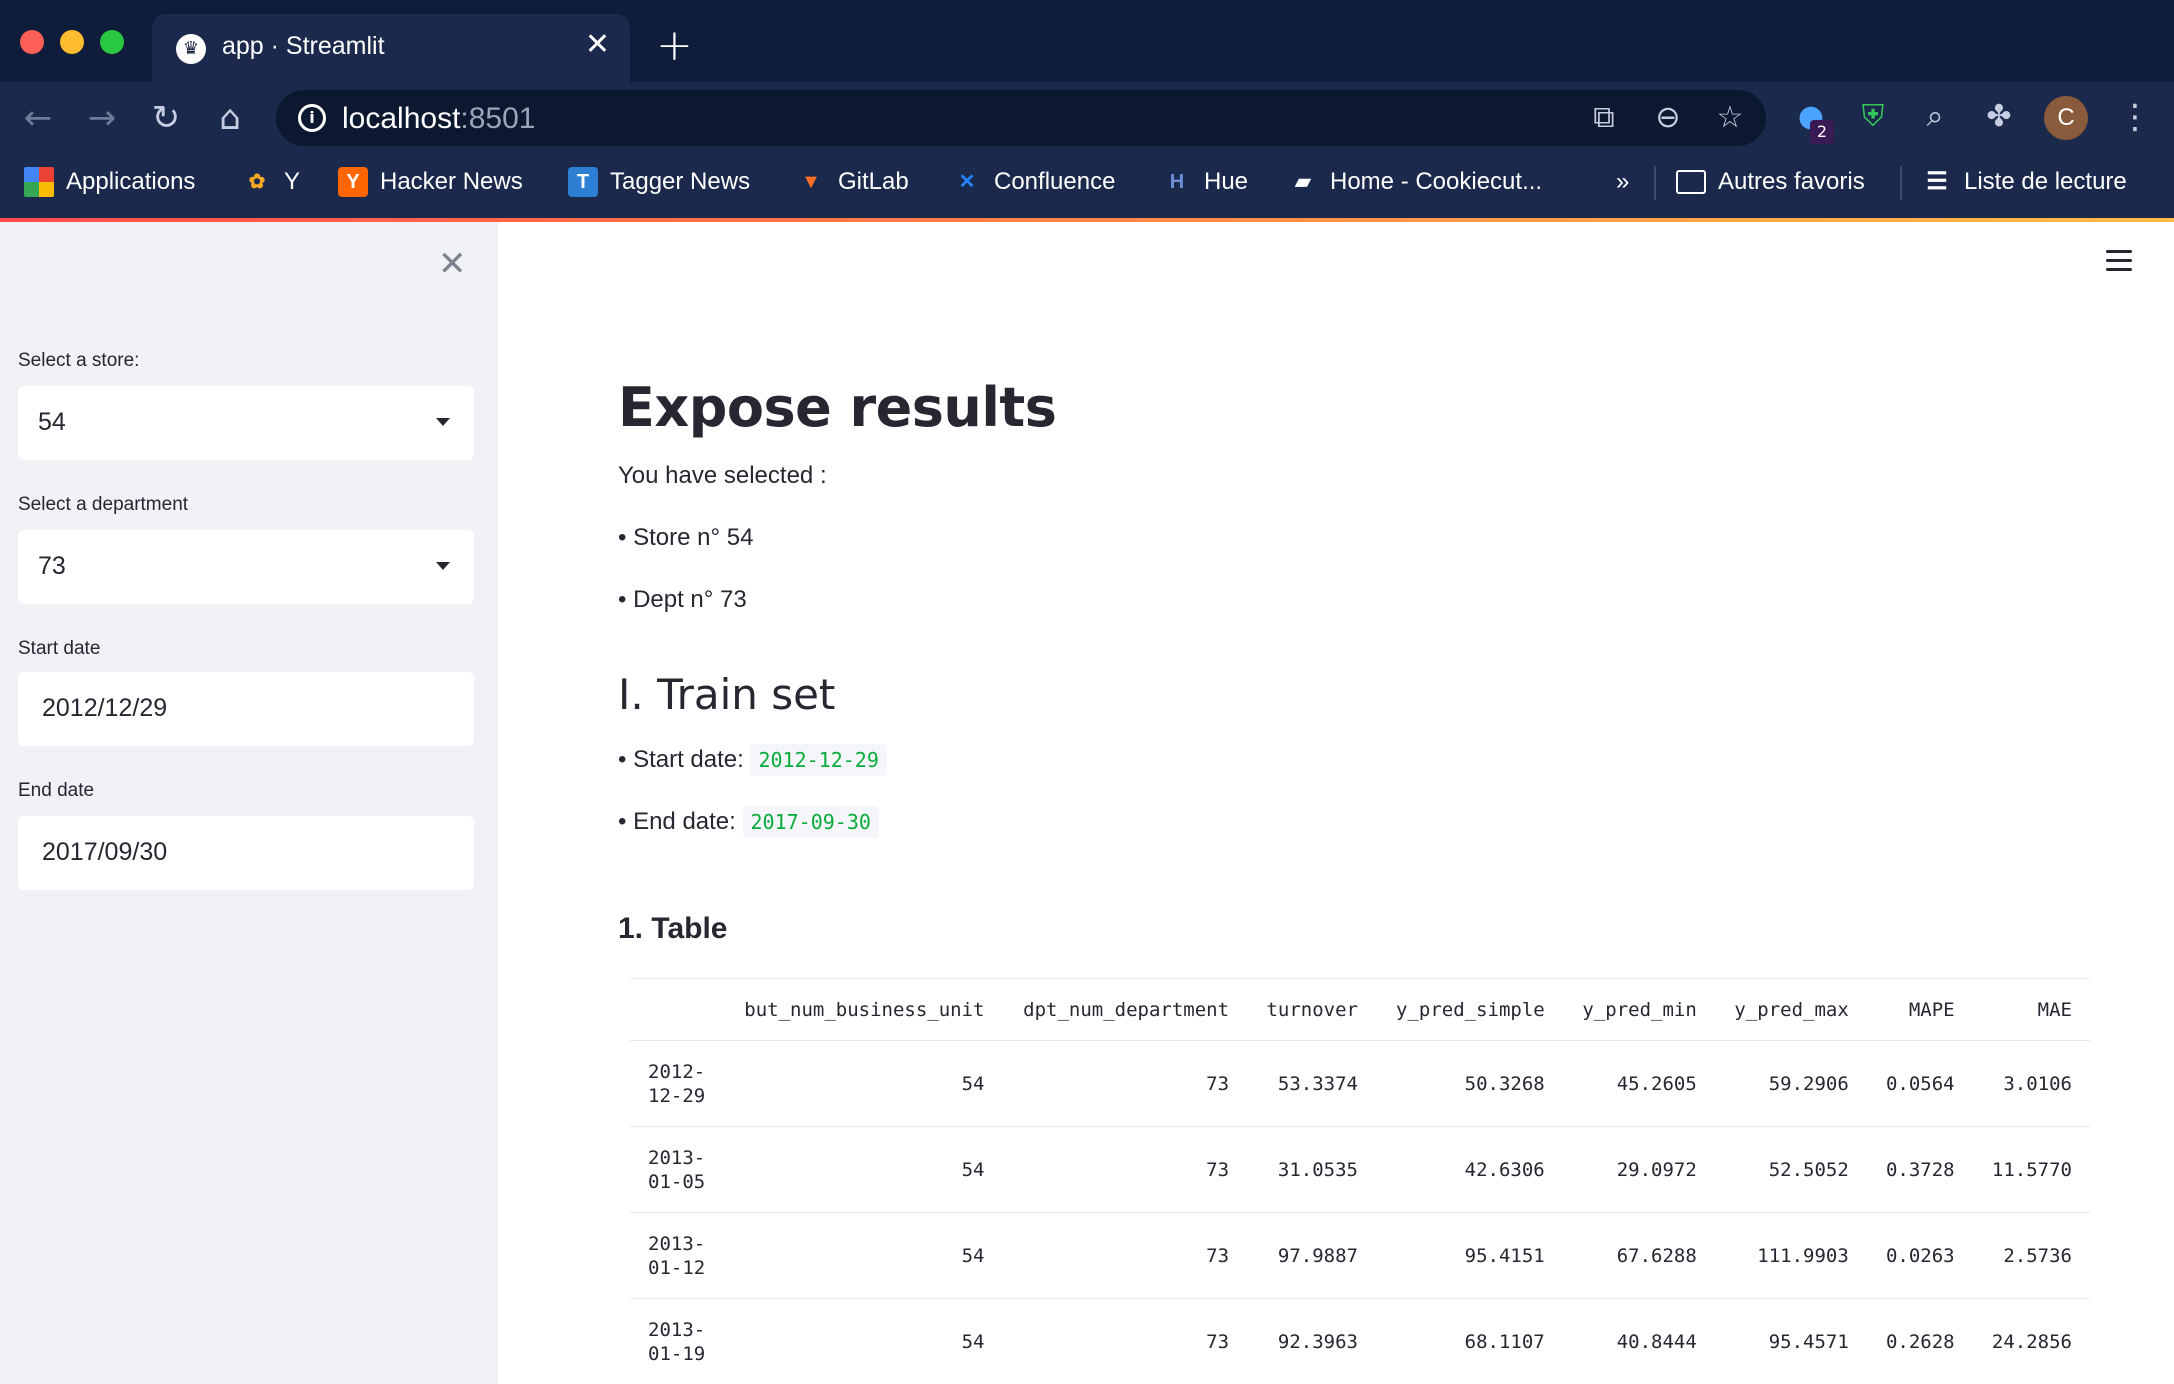 The height and width of the screenshot is (1384, 2174). I want to click on store-select: 54, so click(246, 423).